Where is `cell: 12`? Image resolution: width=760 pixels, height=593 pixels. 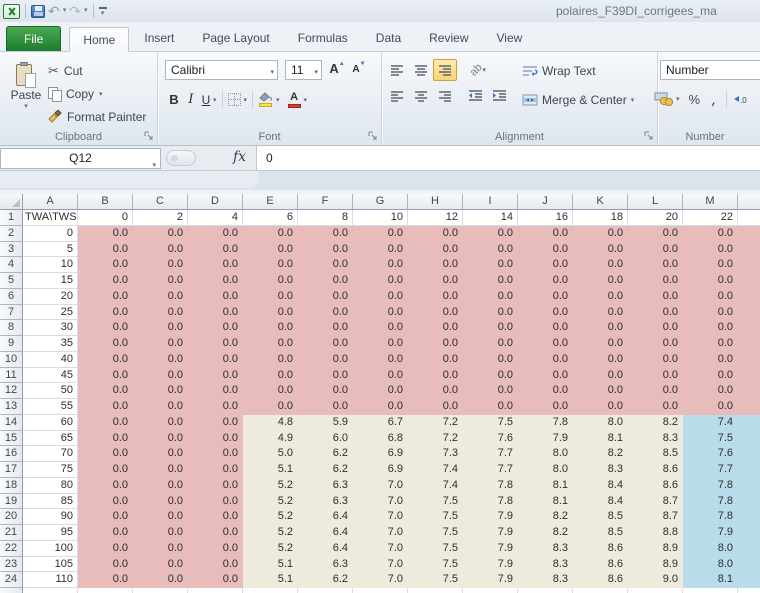
cell: 12 is located at coordinates (435, 218).